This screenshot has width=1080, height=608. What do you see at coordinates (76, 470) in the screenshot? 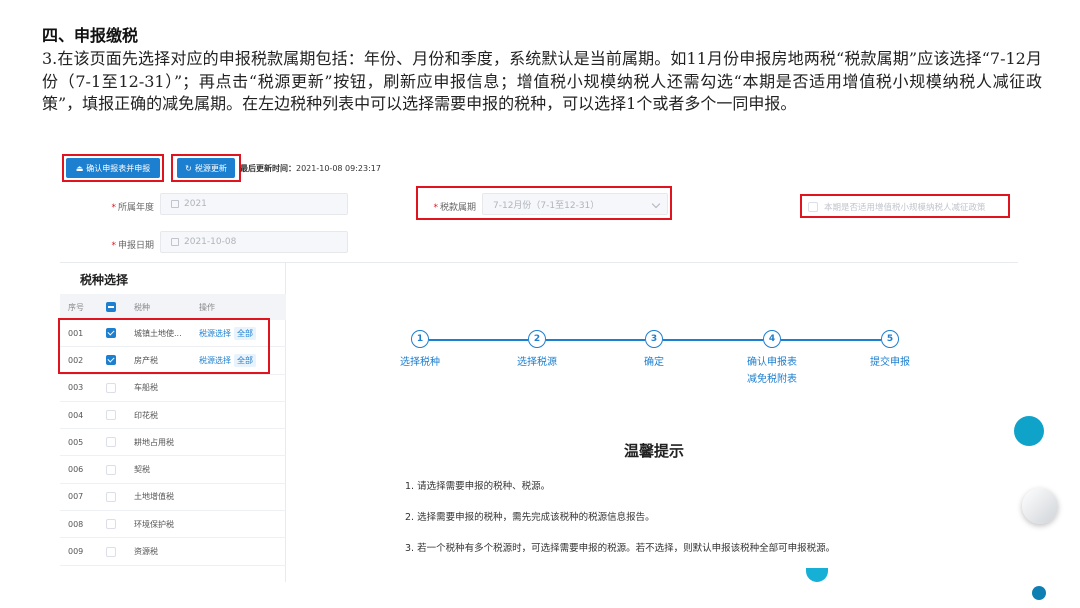
I see `row-no: 006` at bounding box center [76, 470].